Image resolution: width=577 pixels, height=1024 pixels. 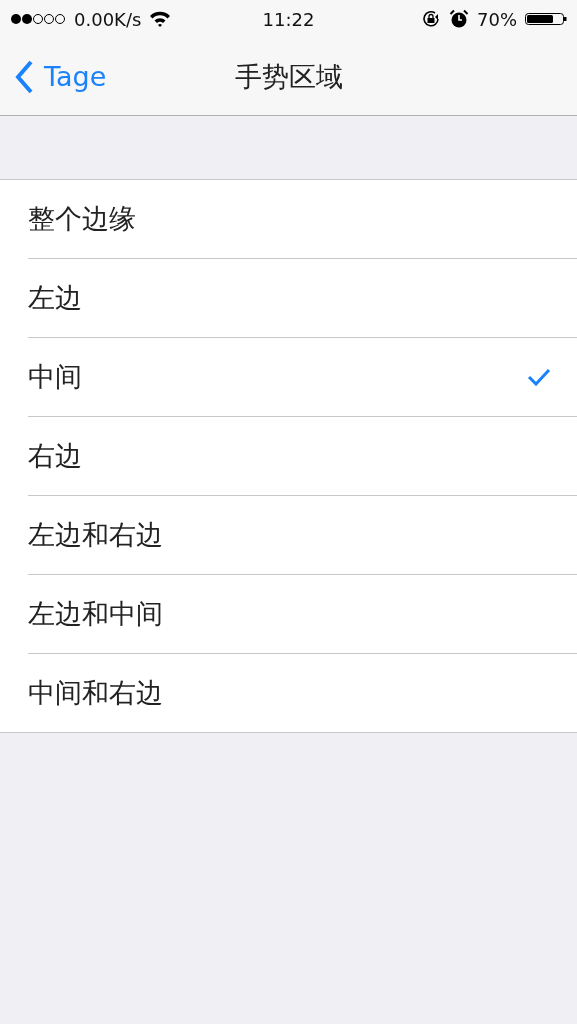 What do you see at coordinates (95, 535) in the screenshot?
I see `option-label: 左边和右边` at bounding box center [95, 535].